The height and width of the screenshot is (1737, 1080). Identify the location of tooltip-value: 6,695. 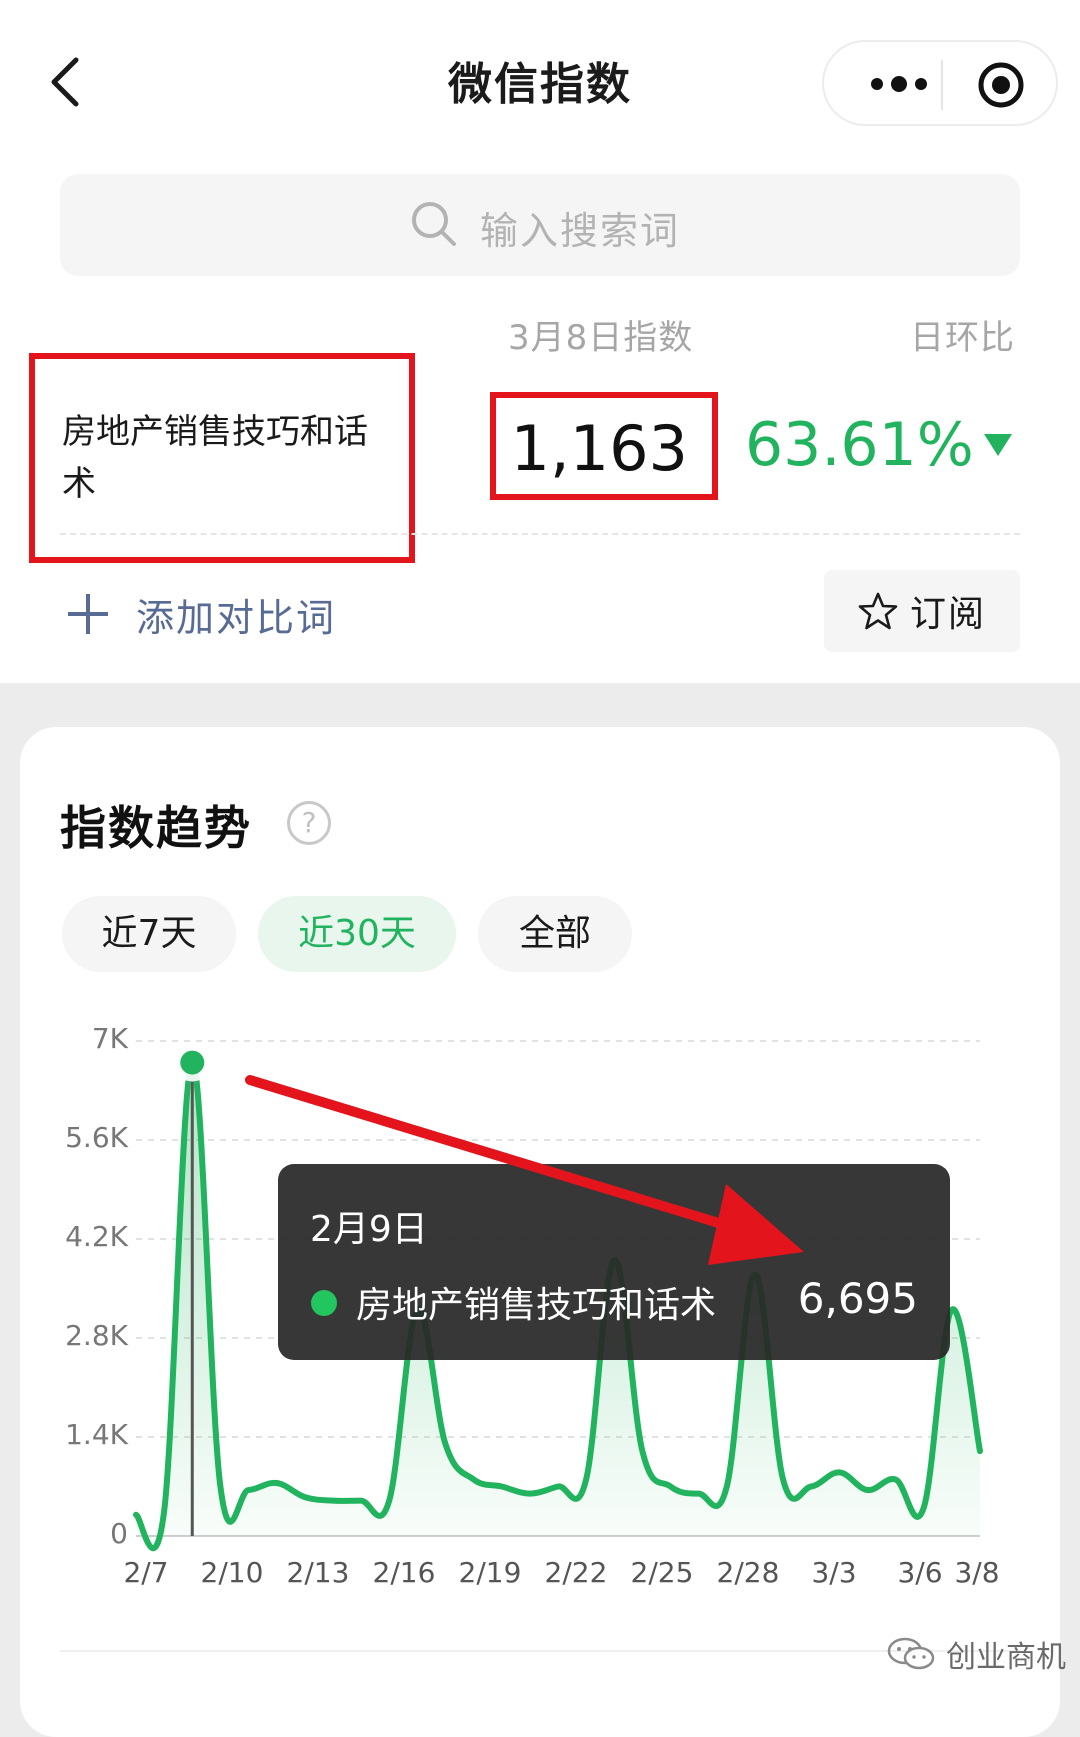
(857, 1298).